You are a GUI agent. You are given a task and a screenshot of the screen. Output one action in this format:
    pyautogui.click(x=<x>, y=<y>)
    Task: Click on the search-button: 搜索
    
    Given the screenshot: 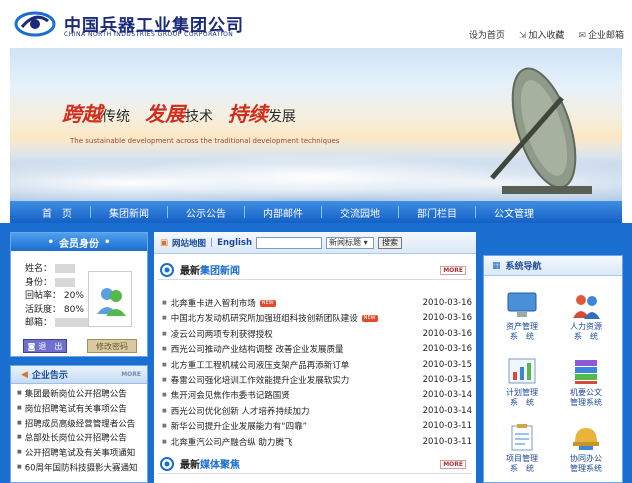 What is the action you would take?
    pyautogui.click(x=390, y=242)
    